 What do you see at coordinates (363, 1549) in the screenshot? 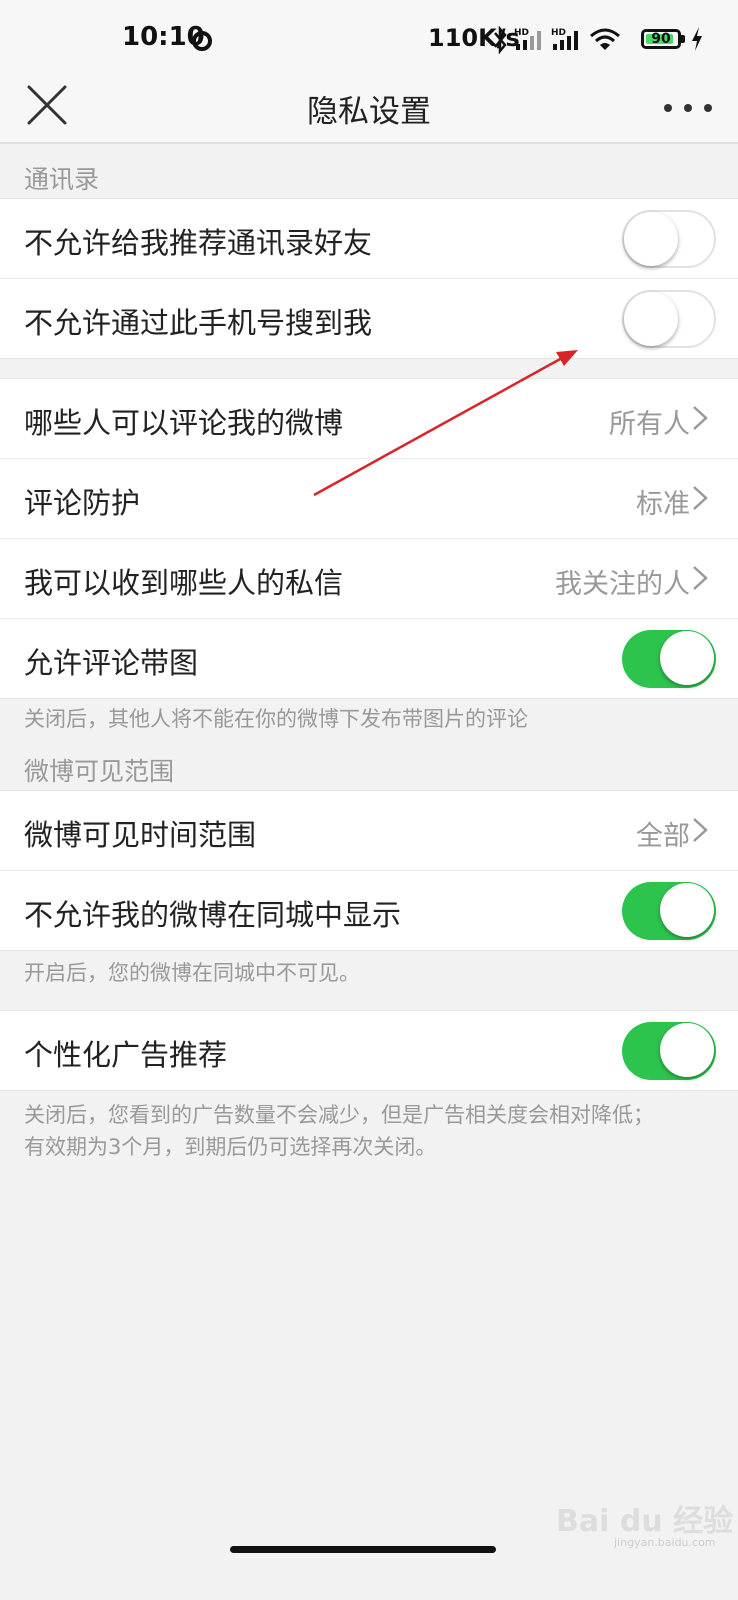
I see `home-indicator` at bounding box center [363, 1549].